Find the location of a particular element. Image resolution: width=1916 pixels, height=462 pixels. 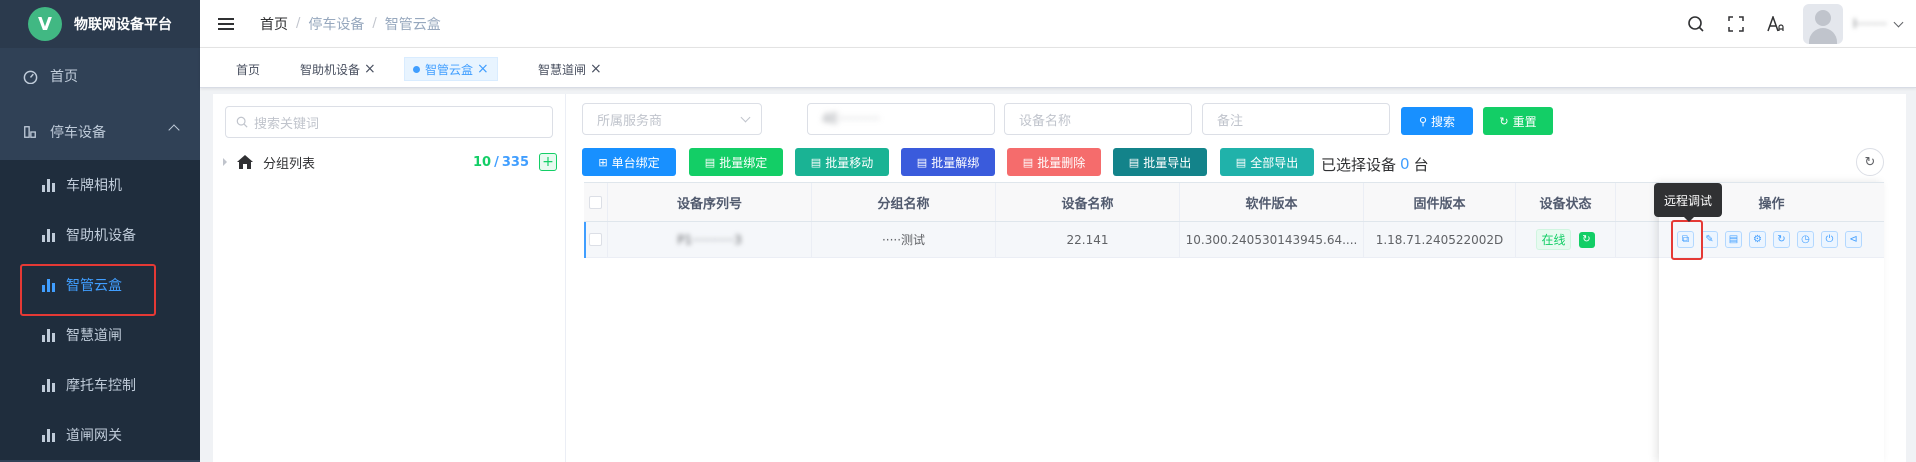

status-badge: 在线 is located at coordinates (1553, 239).